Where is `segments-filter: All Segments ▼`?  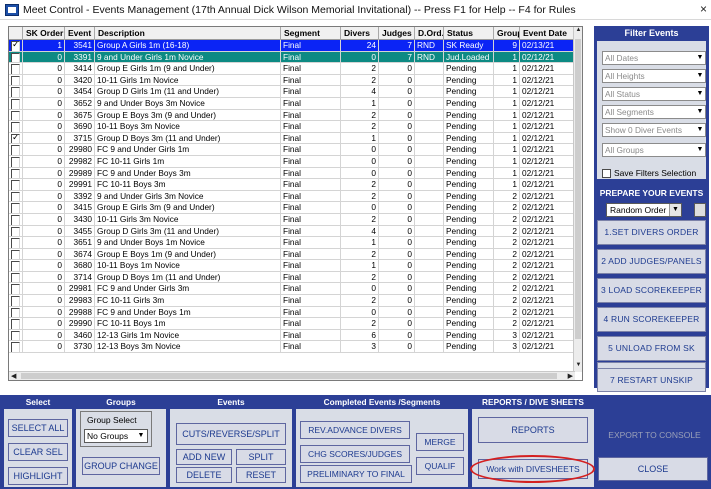 segments-filter: All Segments ▼ is located at coordinates (654, 112).